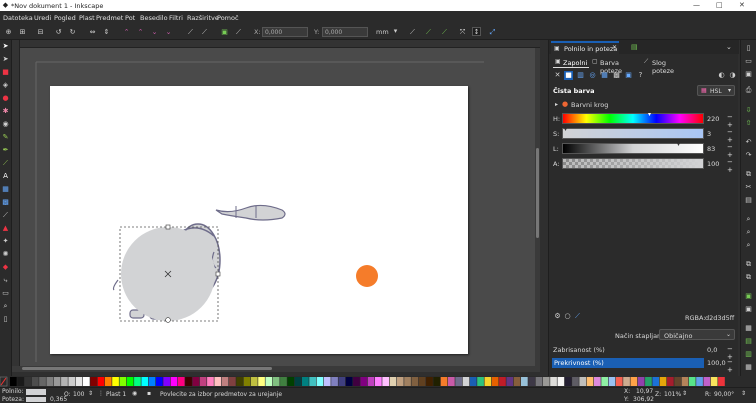  Describe the element at coordinates (711, 149) in the screenshot. I see `lightness-value: 83` at that location.